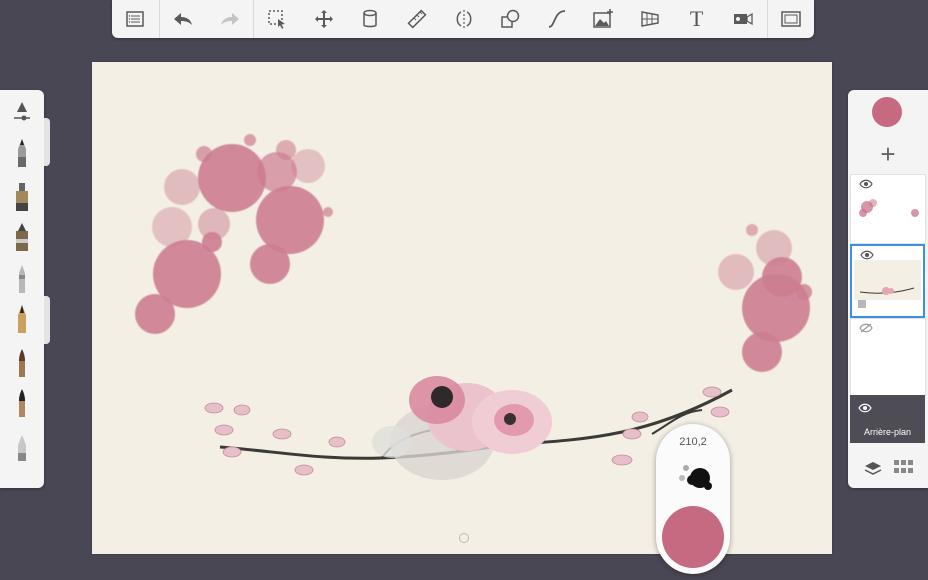  I want to click on undo-icon, so click(183, 19).